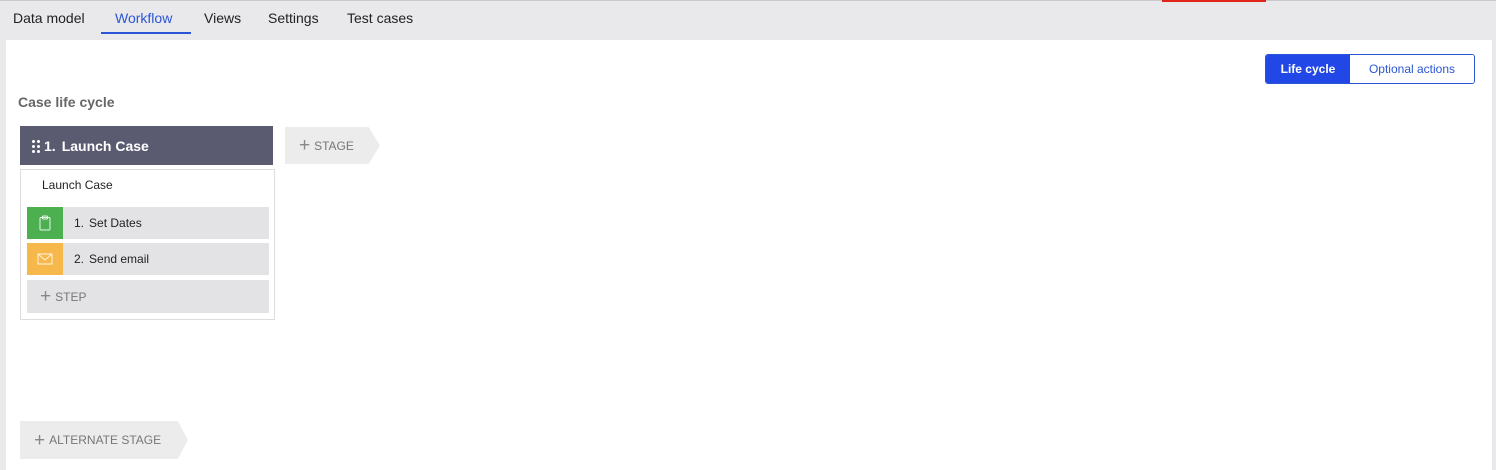 The image size is (1496, 470). I want to click on step-set-dates: 1. Set Dates, so click(148, 223).